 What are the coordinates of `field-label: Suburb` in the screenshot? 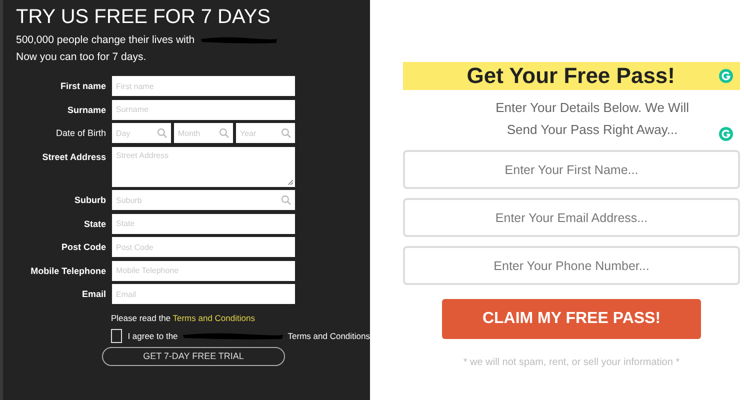 It's located at (90, 200).